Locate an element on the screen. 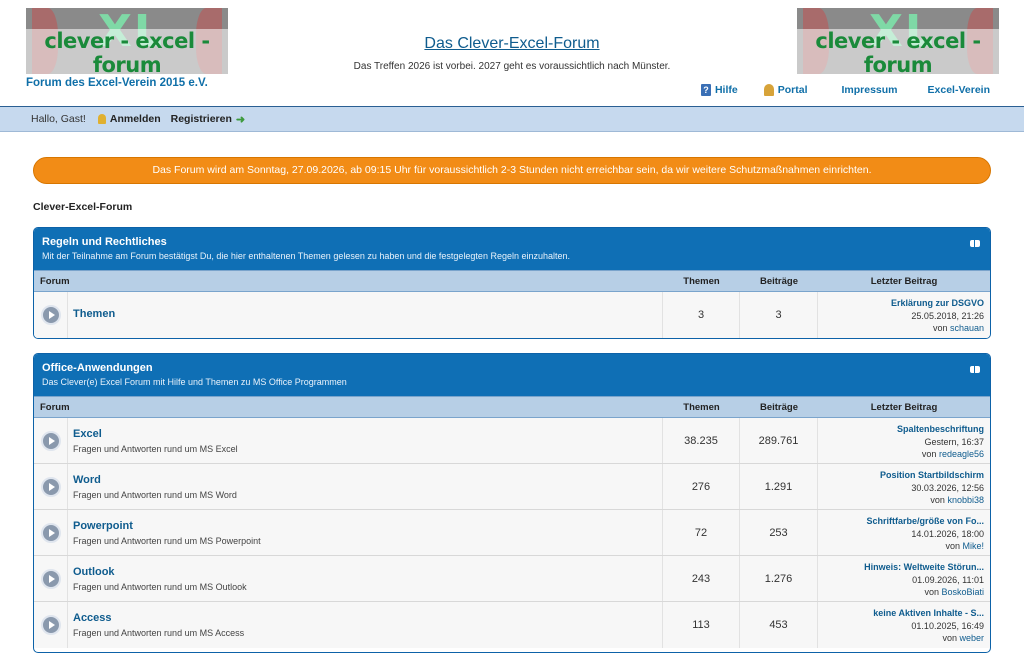  last-post-date: 30.03.2026, 12:56 is located at coordinates (947, 487).